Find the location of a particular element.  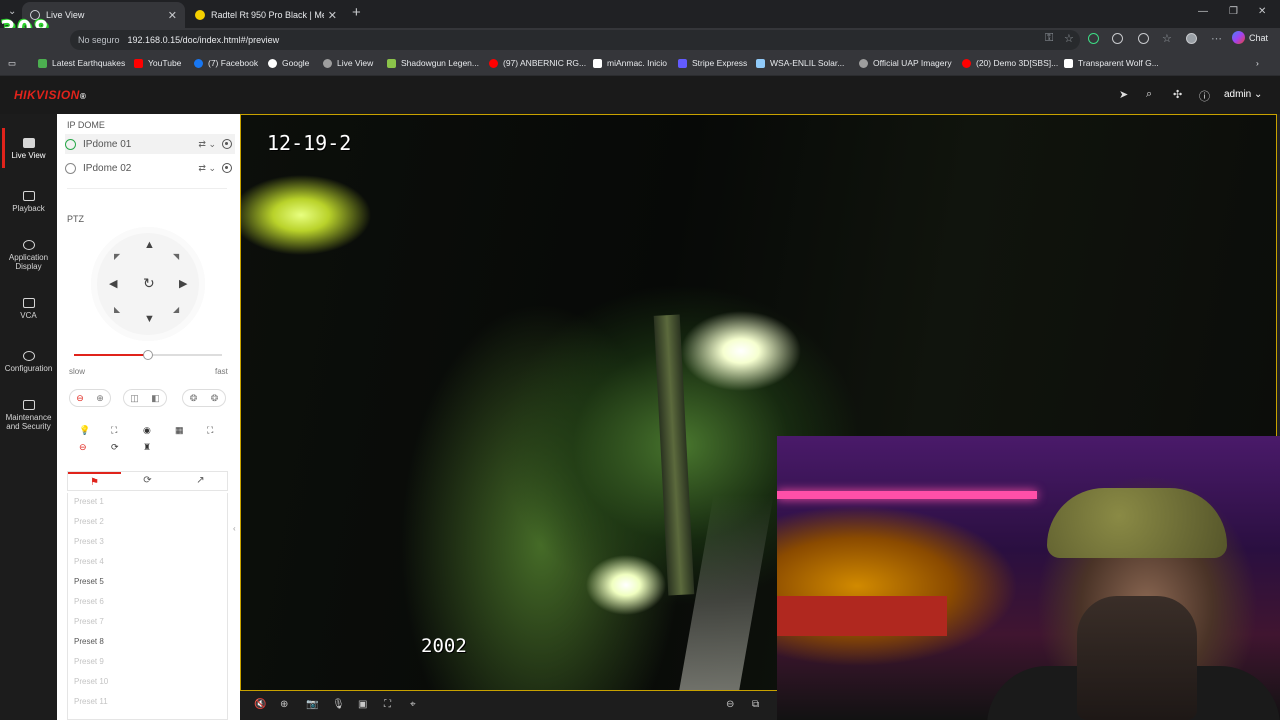

capture-icon: 📷 is located at coordinates (312, 704).